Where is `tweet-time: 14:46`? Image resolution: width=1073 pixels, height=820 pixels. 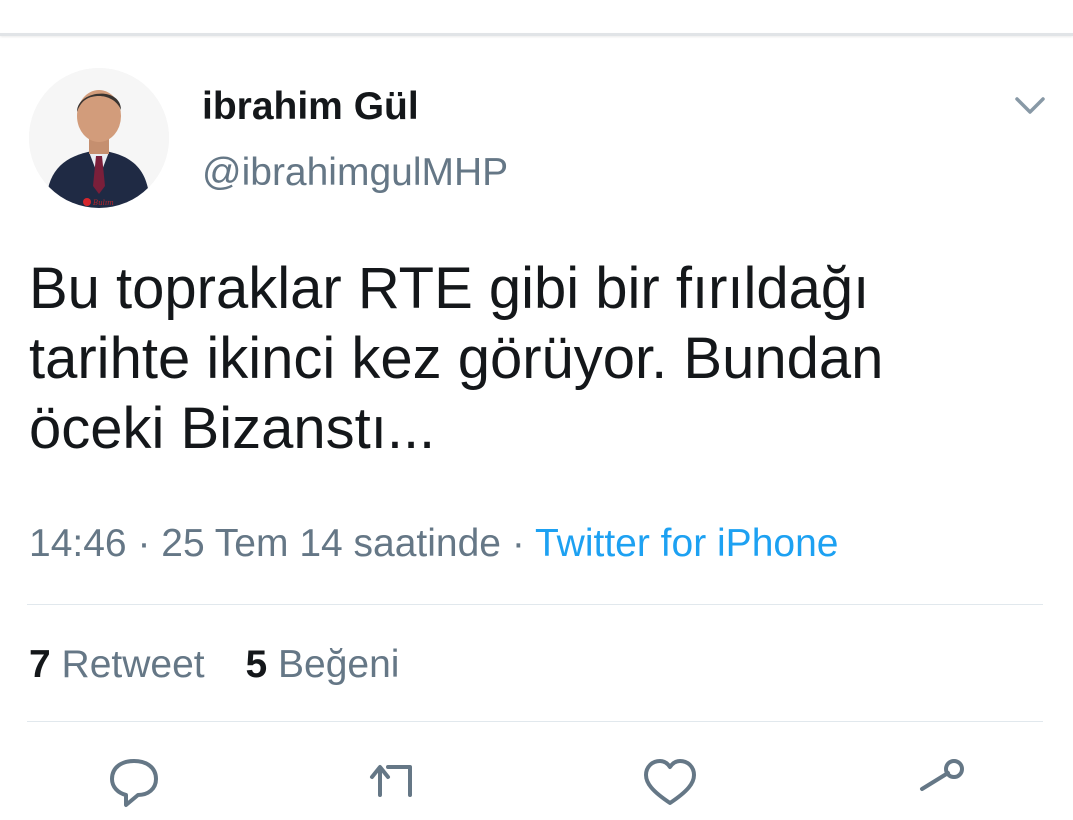
tweet-time: 14:46 is located at coordinates (78, 543).